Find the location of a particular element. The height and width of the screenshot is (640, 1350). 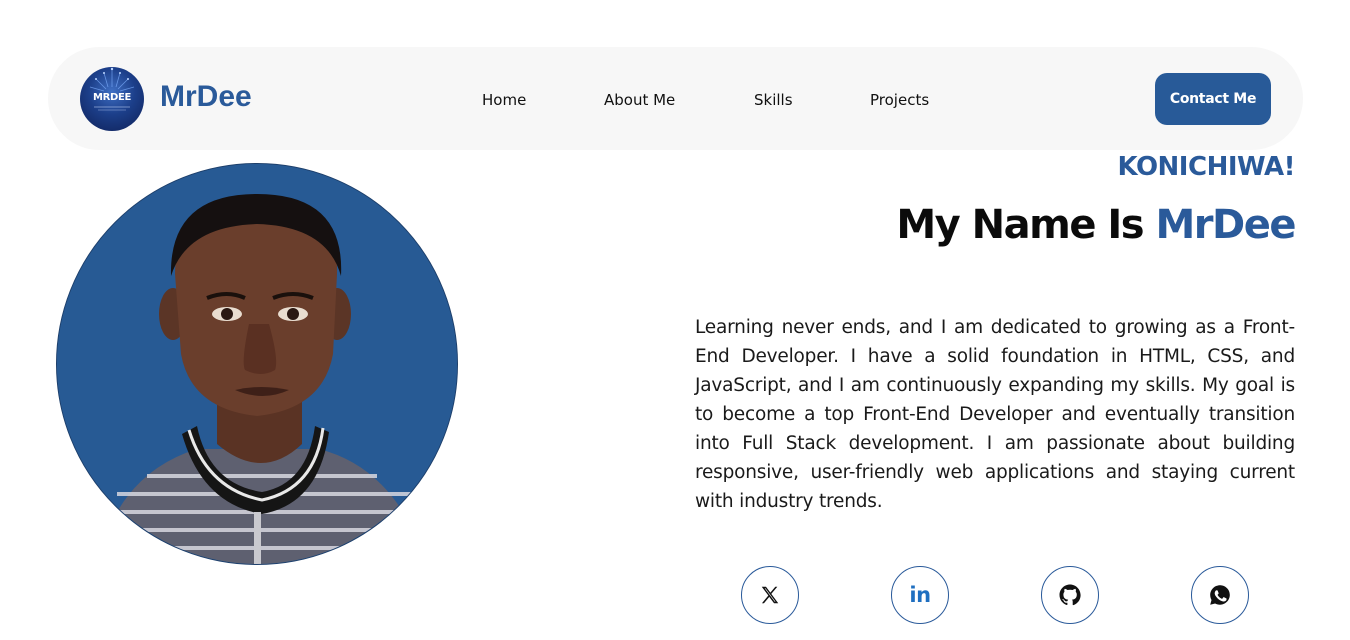

linkedin-icon: in is located at coordinates (920, 595).